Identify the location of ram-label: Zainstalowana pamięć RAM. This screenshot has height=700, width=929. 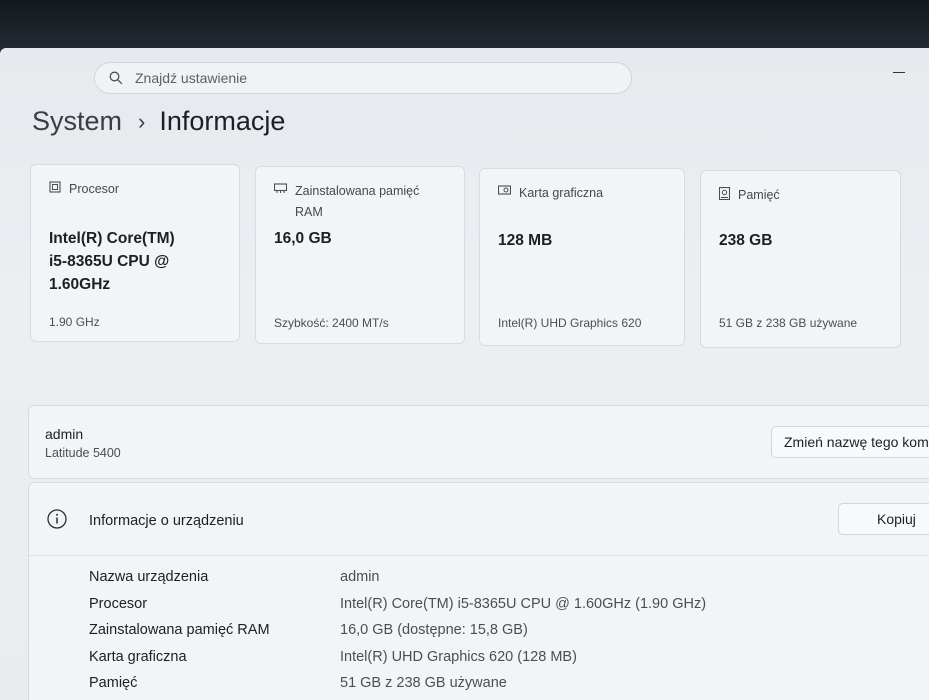
(357, 202).